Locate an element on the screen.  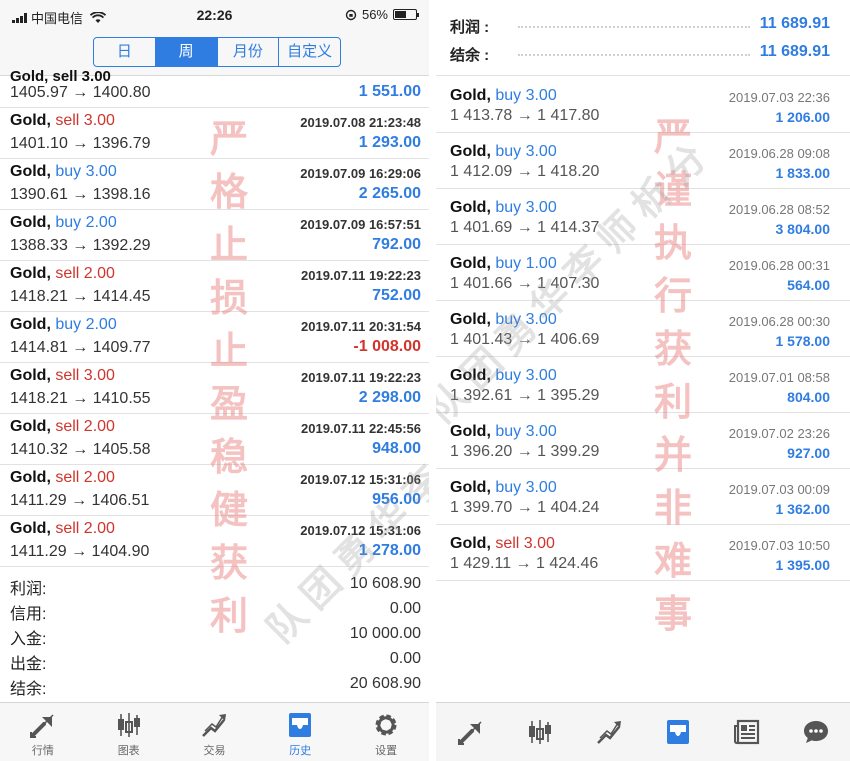
trade-symbol: Gold, sell 3.00 is located at coordinates (62, 121).